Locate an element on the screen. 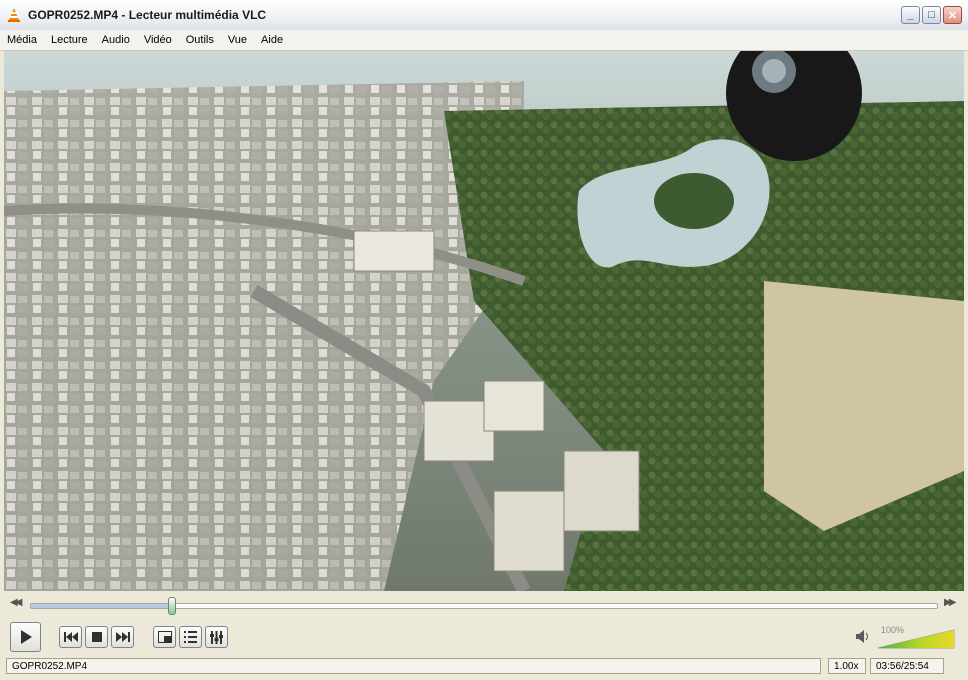 This screenshot has height=680, width=968. previous-icon is located at coordinates (70, 637).